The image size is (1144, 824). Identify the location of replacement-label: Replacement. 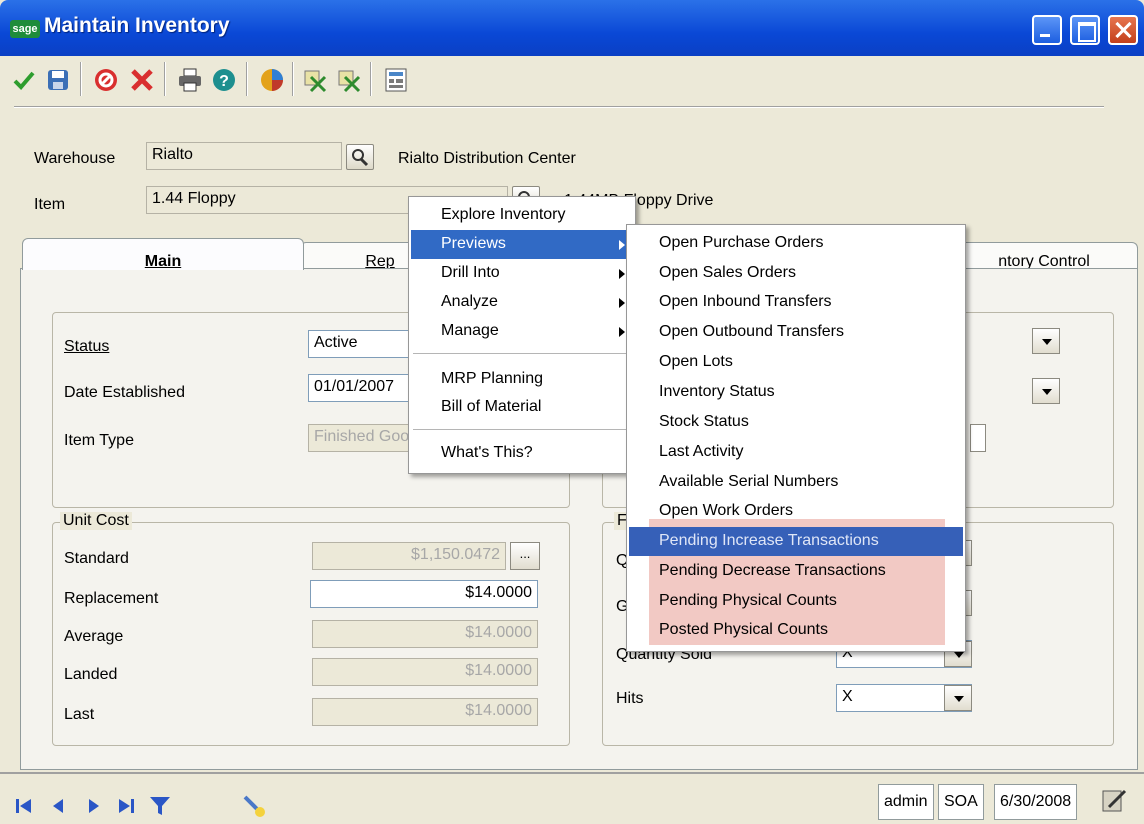
(111, 598).